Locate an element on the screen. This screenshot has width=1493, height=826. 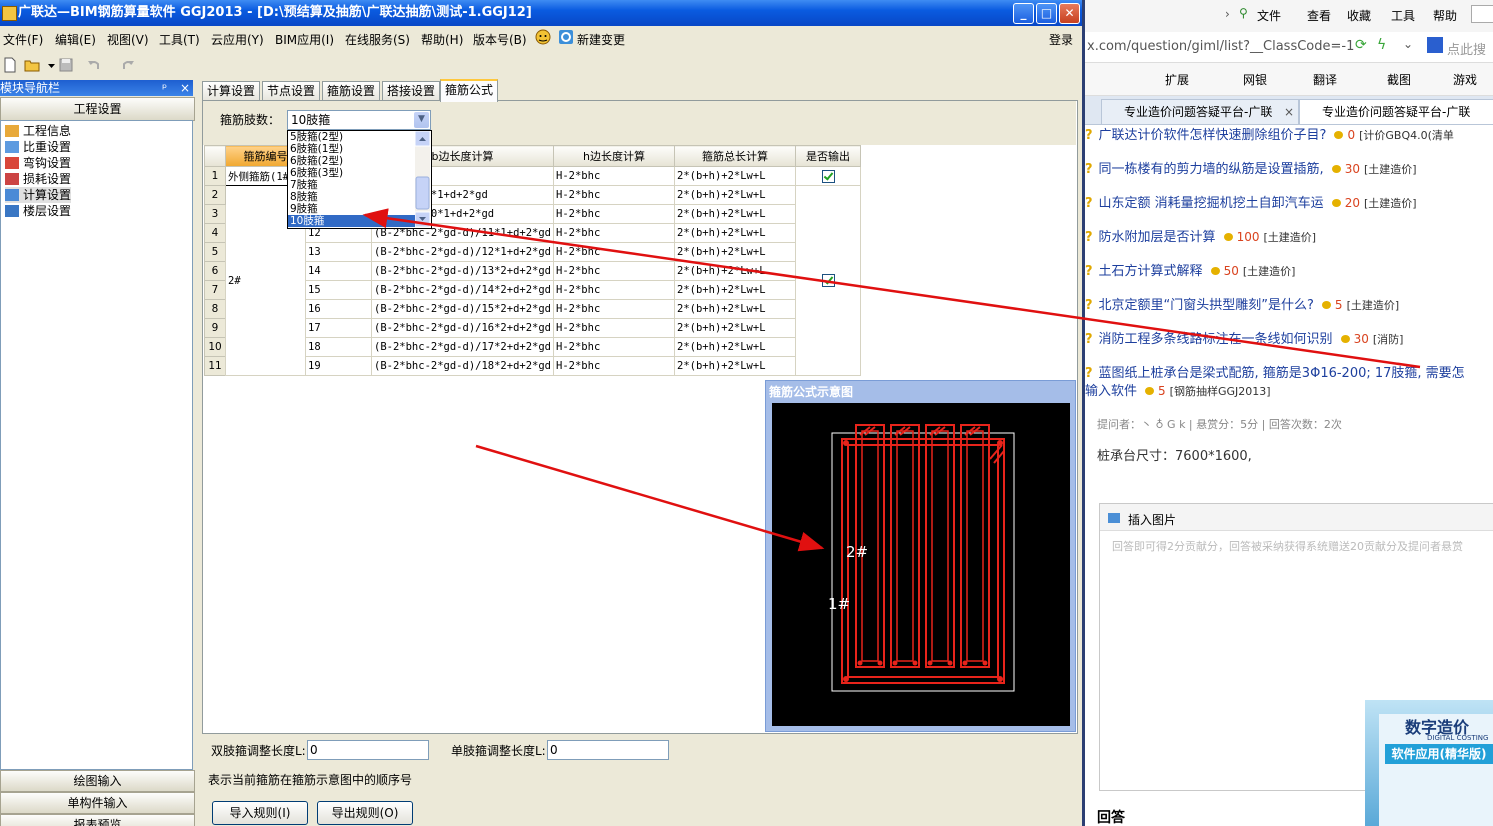
b-length-cell: (B-2*bhc-2*gd-d)/13*2+d+2*gd is located at coordinates (462, 271).